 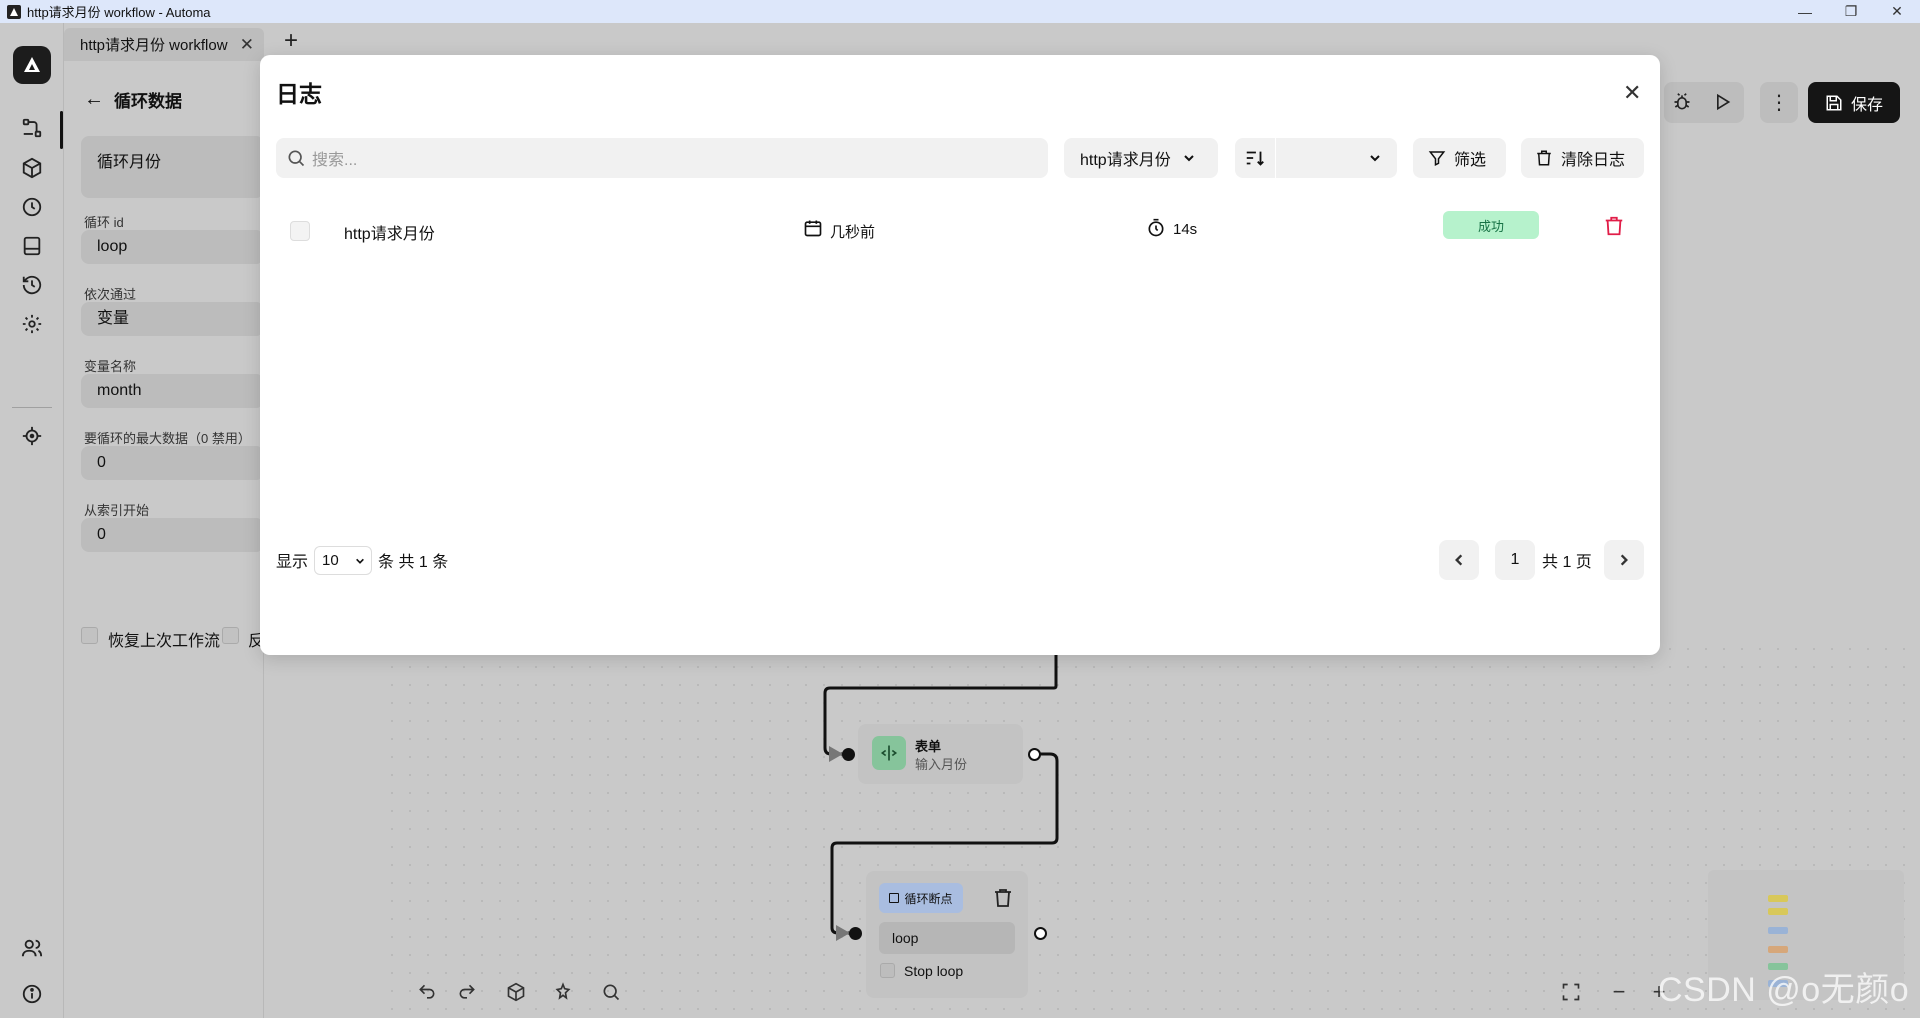 What do you see at coordinates (516, 992) in the screenshot?
I see `package-icon` at bounding box center [516, 992].